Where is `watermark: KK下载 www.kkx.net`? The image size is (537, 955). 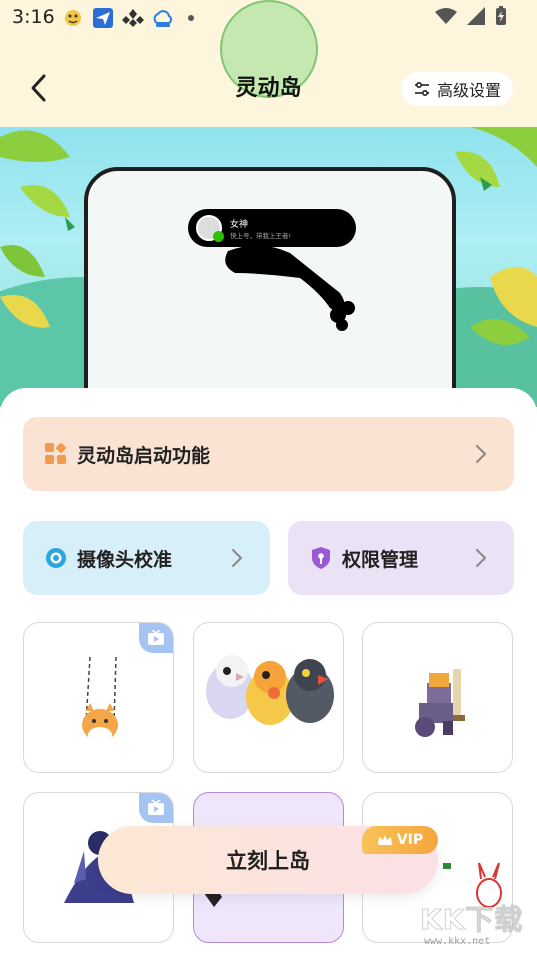
watermark: KK下载 www.kkx.net is located at coordinates (474, 926).